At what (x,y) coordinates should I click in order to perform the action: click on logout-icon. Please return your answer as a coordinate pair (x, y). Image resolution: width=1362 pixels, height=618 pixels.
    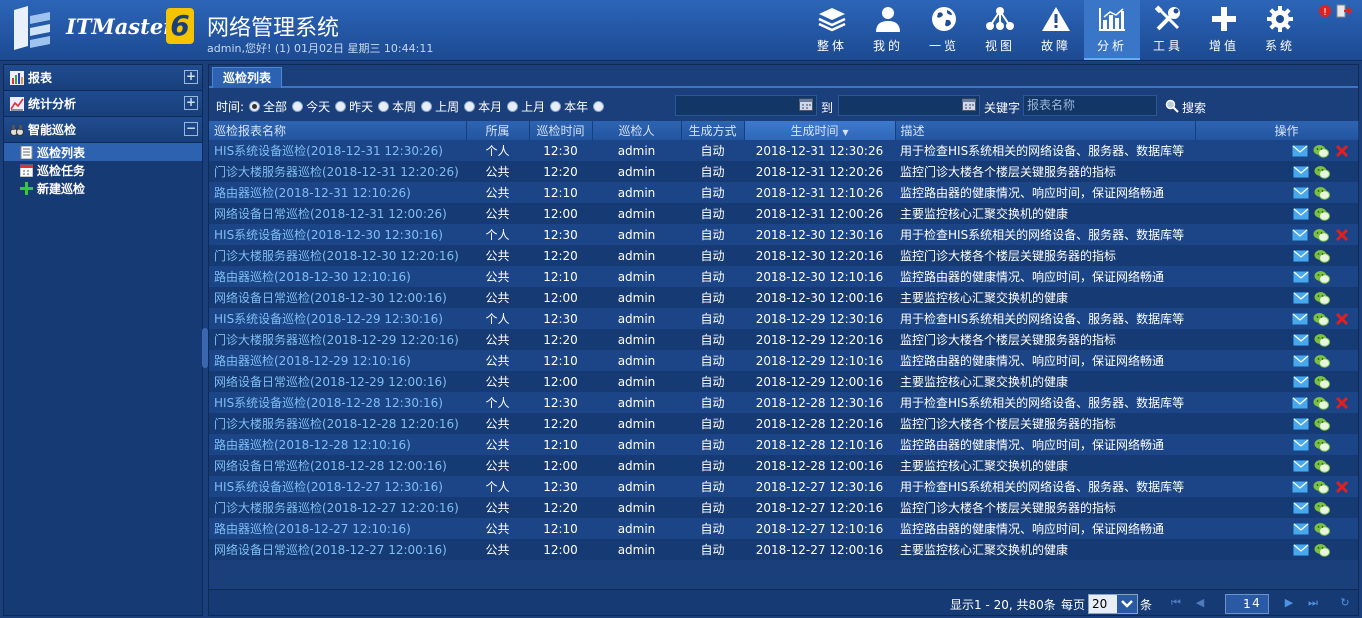
    Looking at the image, I should click on (1344, 11).